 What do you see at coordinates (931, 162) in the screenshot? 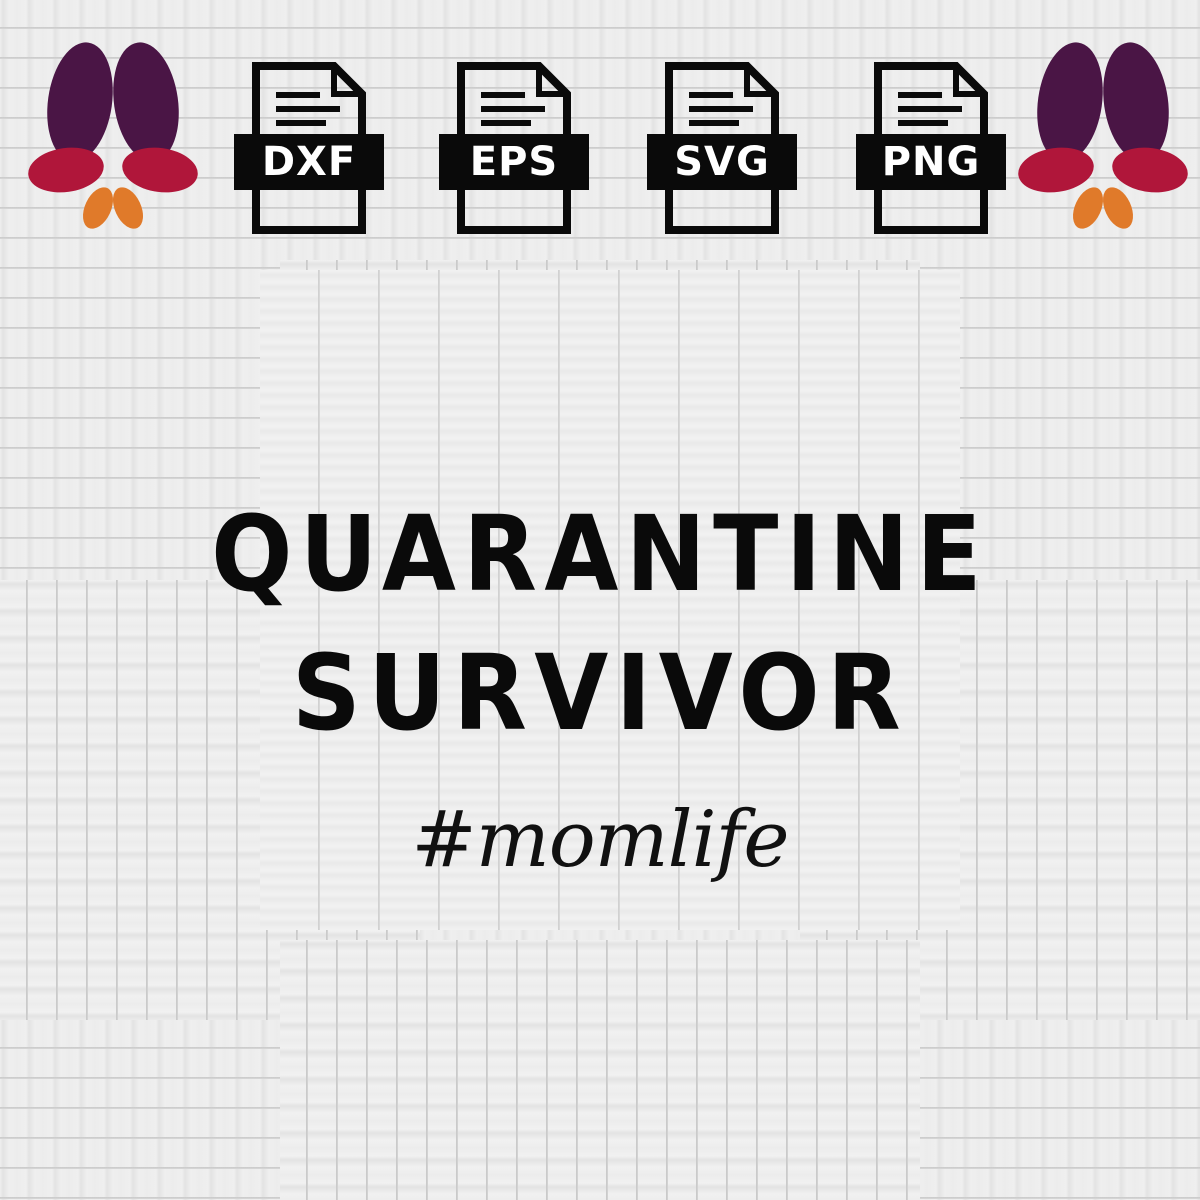
I see `format-label: PNG` at bounding box center [931, 162].